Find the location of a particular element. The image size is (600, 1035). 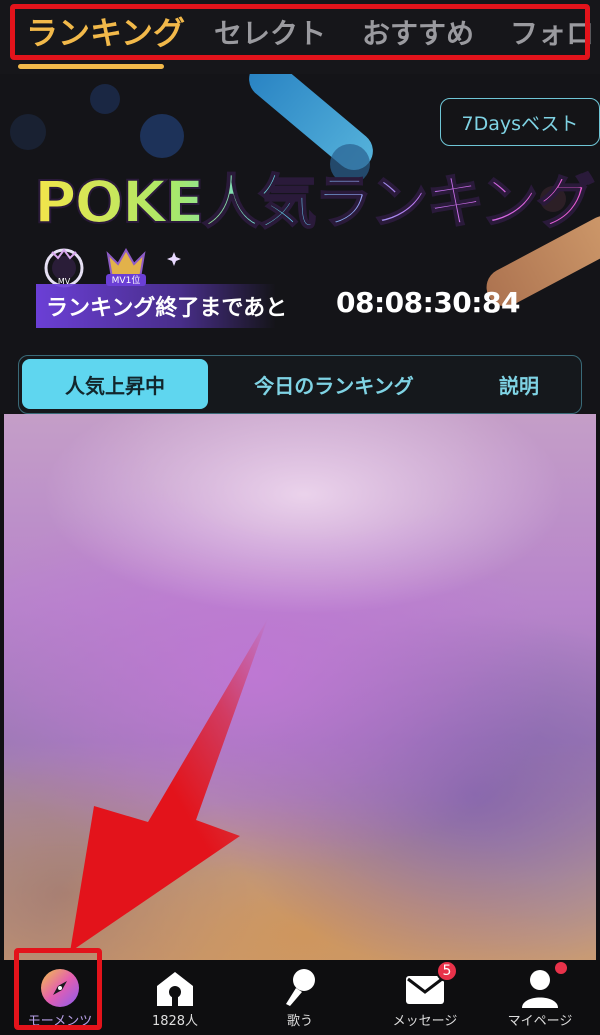

countdown-label: ランキング終了まであと is located at coordinates (167, 308).